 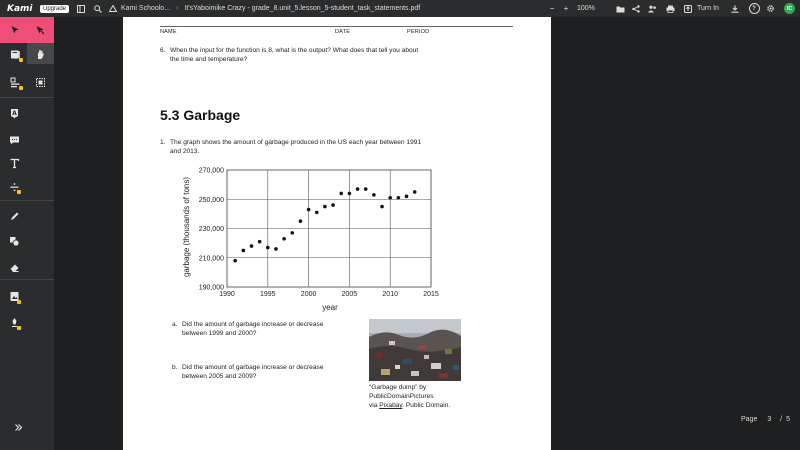 What do you see at coordinates (789, 8) in the screenshot?
I see `avatar: IC` at bounding box center [789, 8].